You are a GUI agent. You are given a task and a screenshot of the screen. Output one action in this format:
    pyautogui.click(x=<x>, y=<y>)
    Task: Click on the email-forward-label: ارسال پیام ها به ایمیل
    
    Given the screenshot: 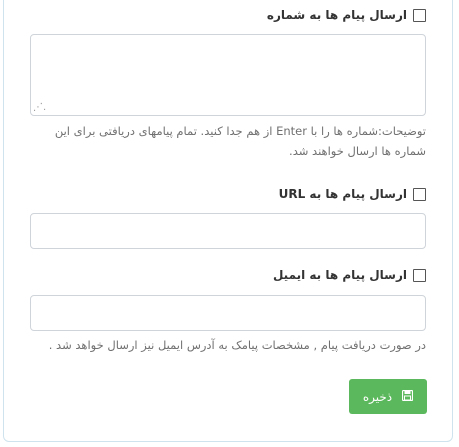 What is the action you would take?
    pyautogui.click(x=339, y=275)
    